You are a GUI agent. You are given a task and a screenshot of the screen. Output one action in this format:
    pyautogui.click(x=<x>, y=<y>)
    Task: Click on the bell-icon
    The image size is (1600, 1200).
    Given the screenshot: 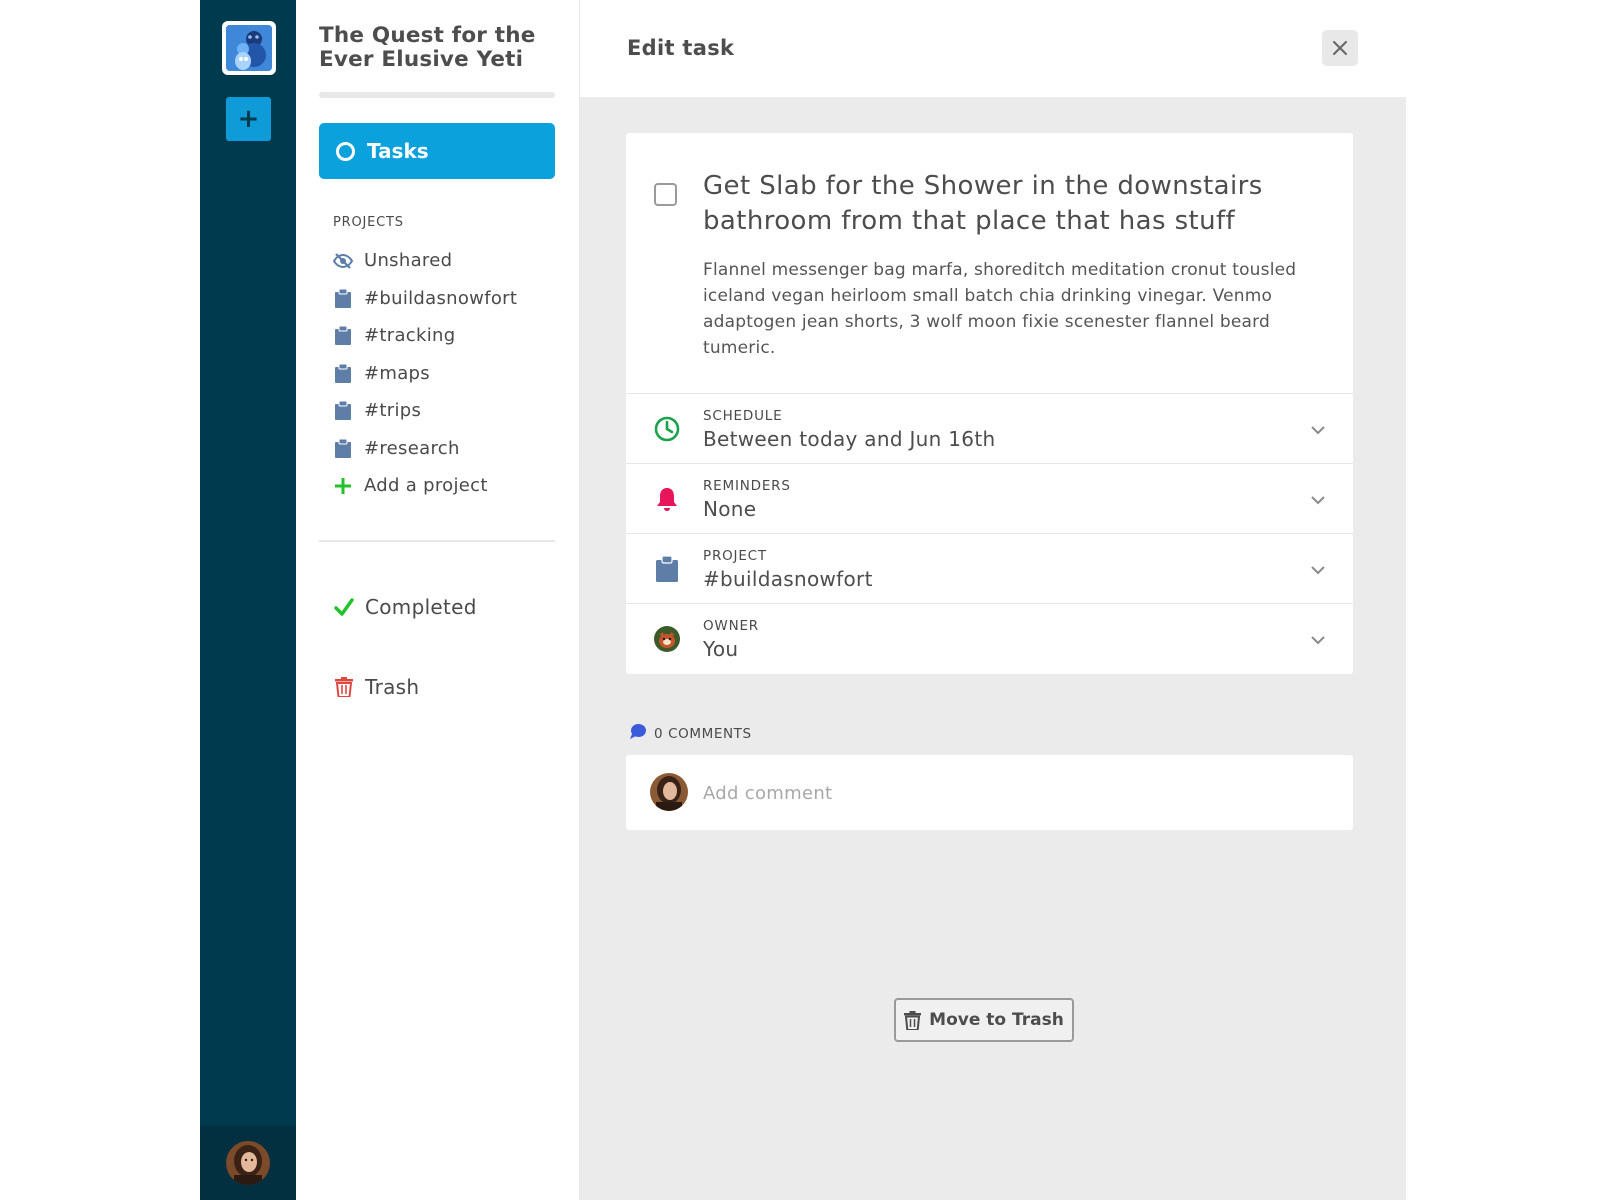 What is the action you would take?
    pyautogui.click(x=667, y=499)
    